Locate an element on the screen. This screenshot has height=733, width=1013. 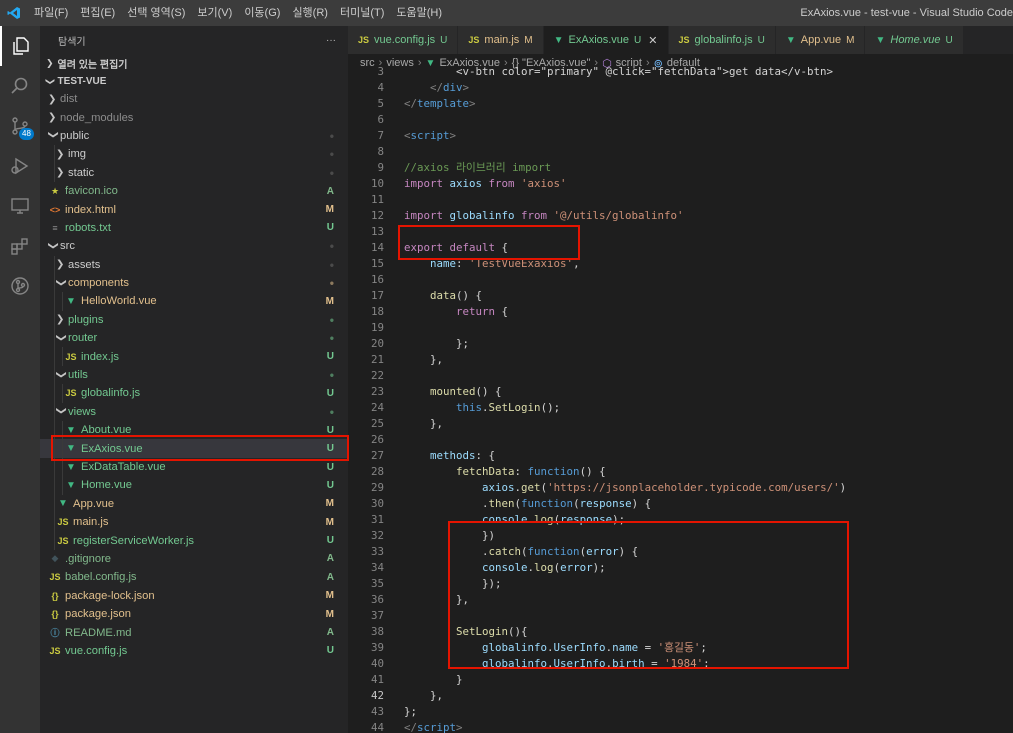
tree-item-favicon-ico: ★ favicon.ico A is located at coordinates (194, 191).